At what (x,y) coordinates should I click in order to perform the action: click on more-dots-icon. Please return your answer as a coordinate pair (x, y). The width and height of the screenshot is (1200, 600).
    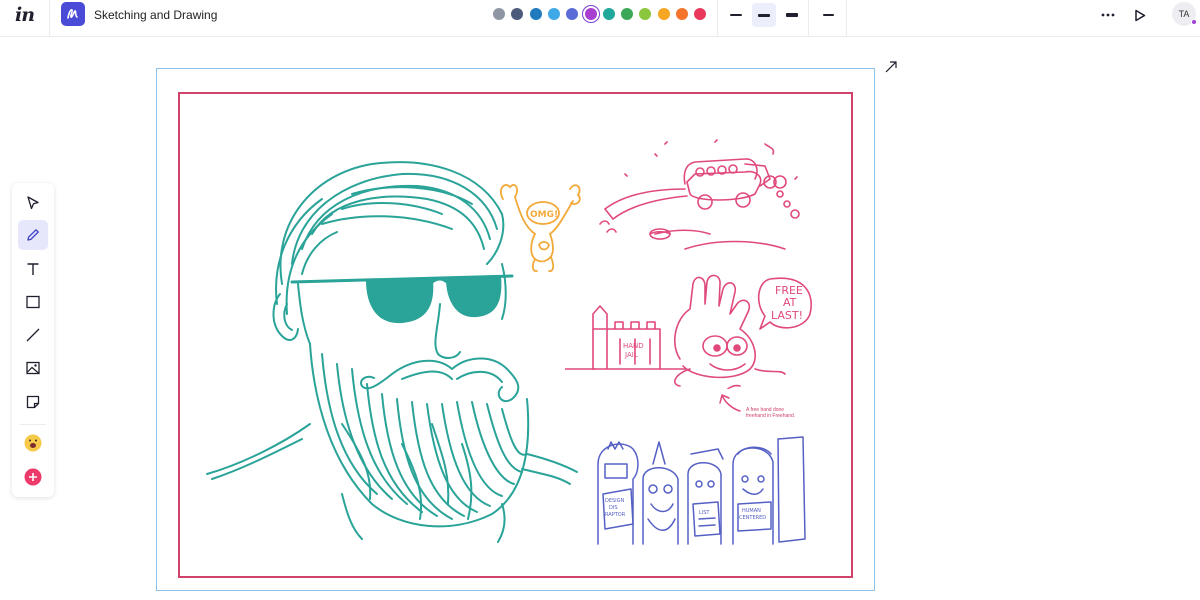
    Looking at the image, I should click on (1108, 15).